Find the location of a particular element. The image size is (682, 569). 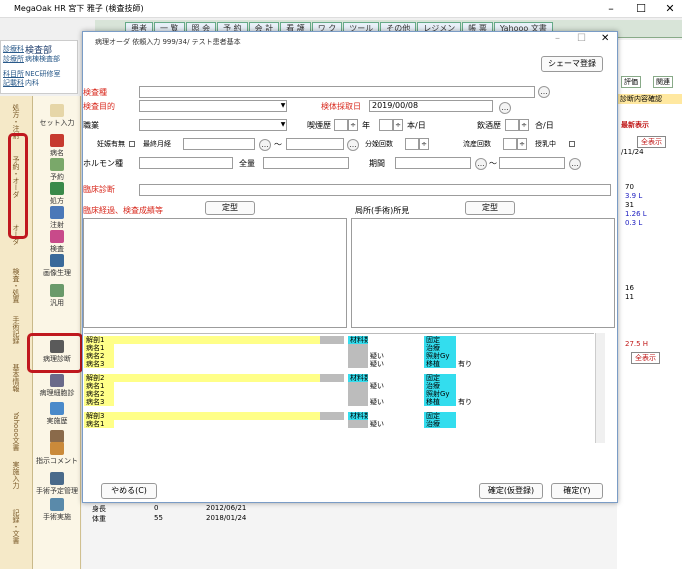

job-select is located at coordinates (213, 125).